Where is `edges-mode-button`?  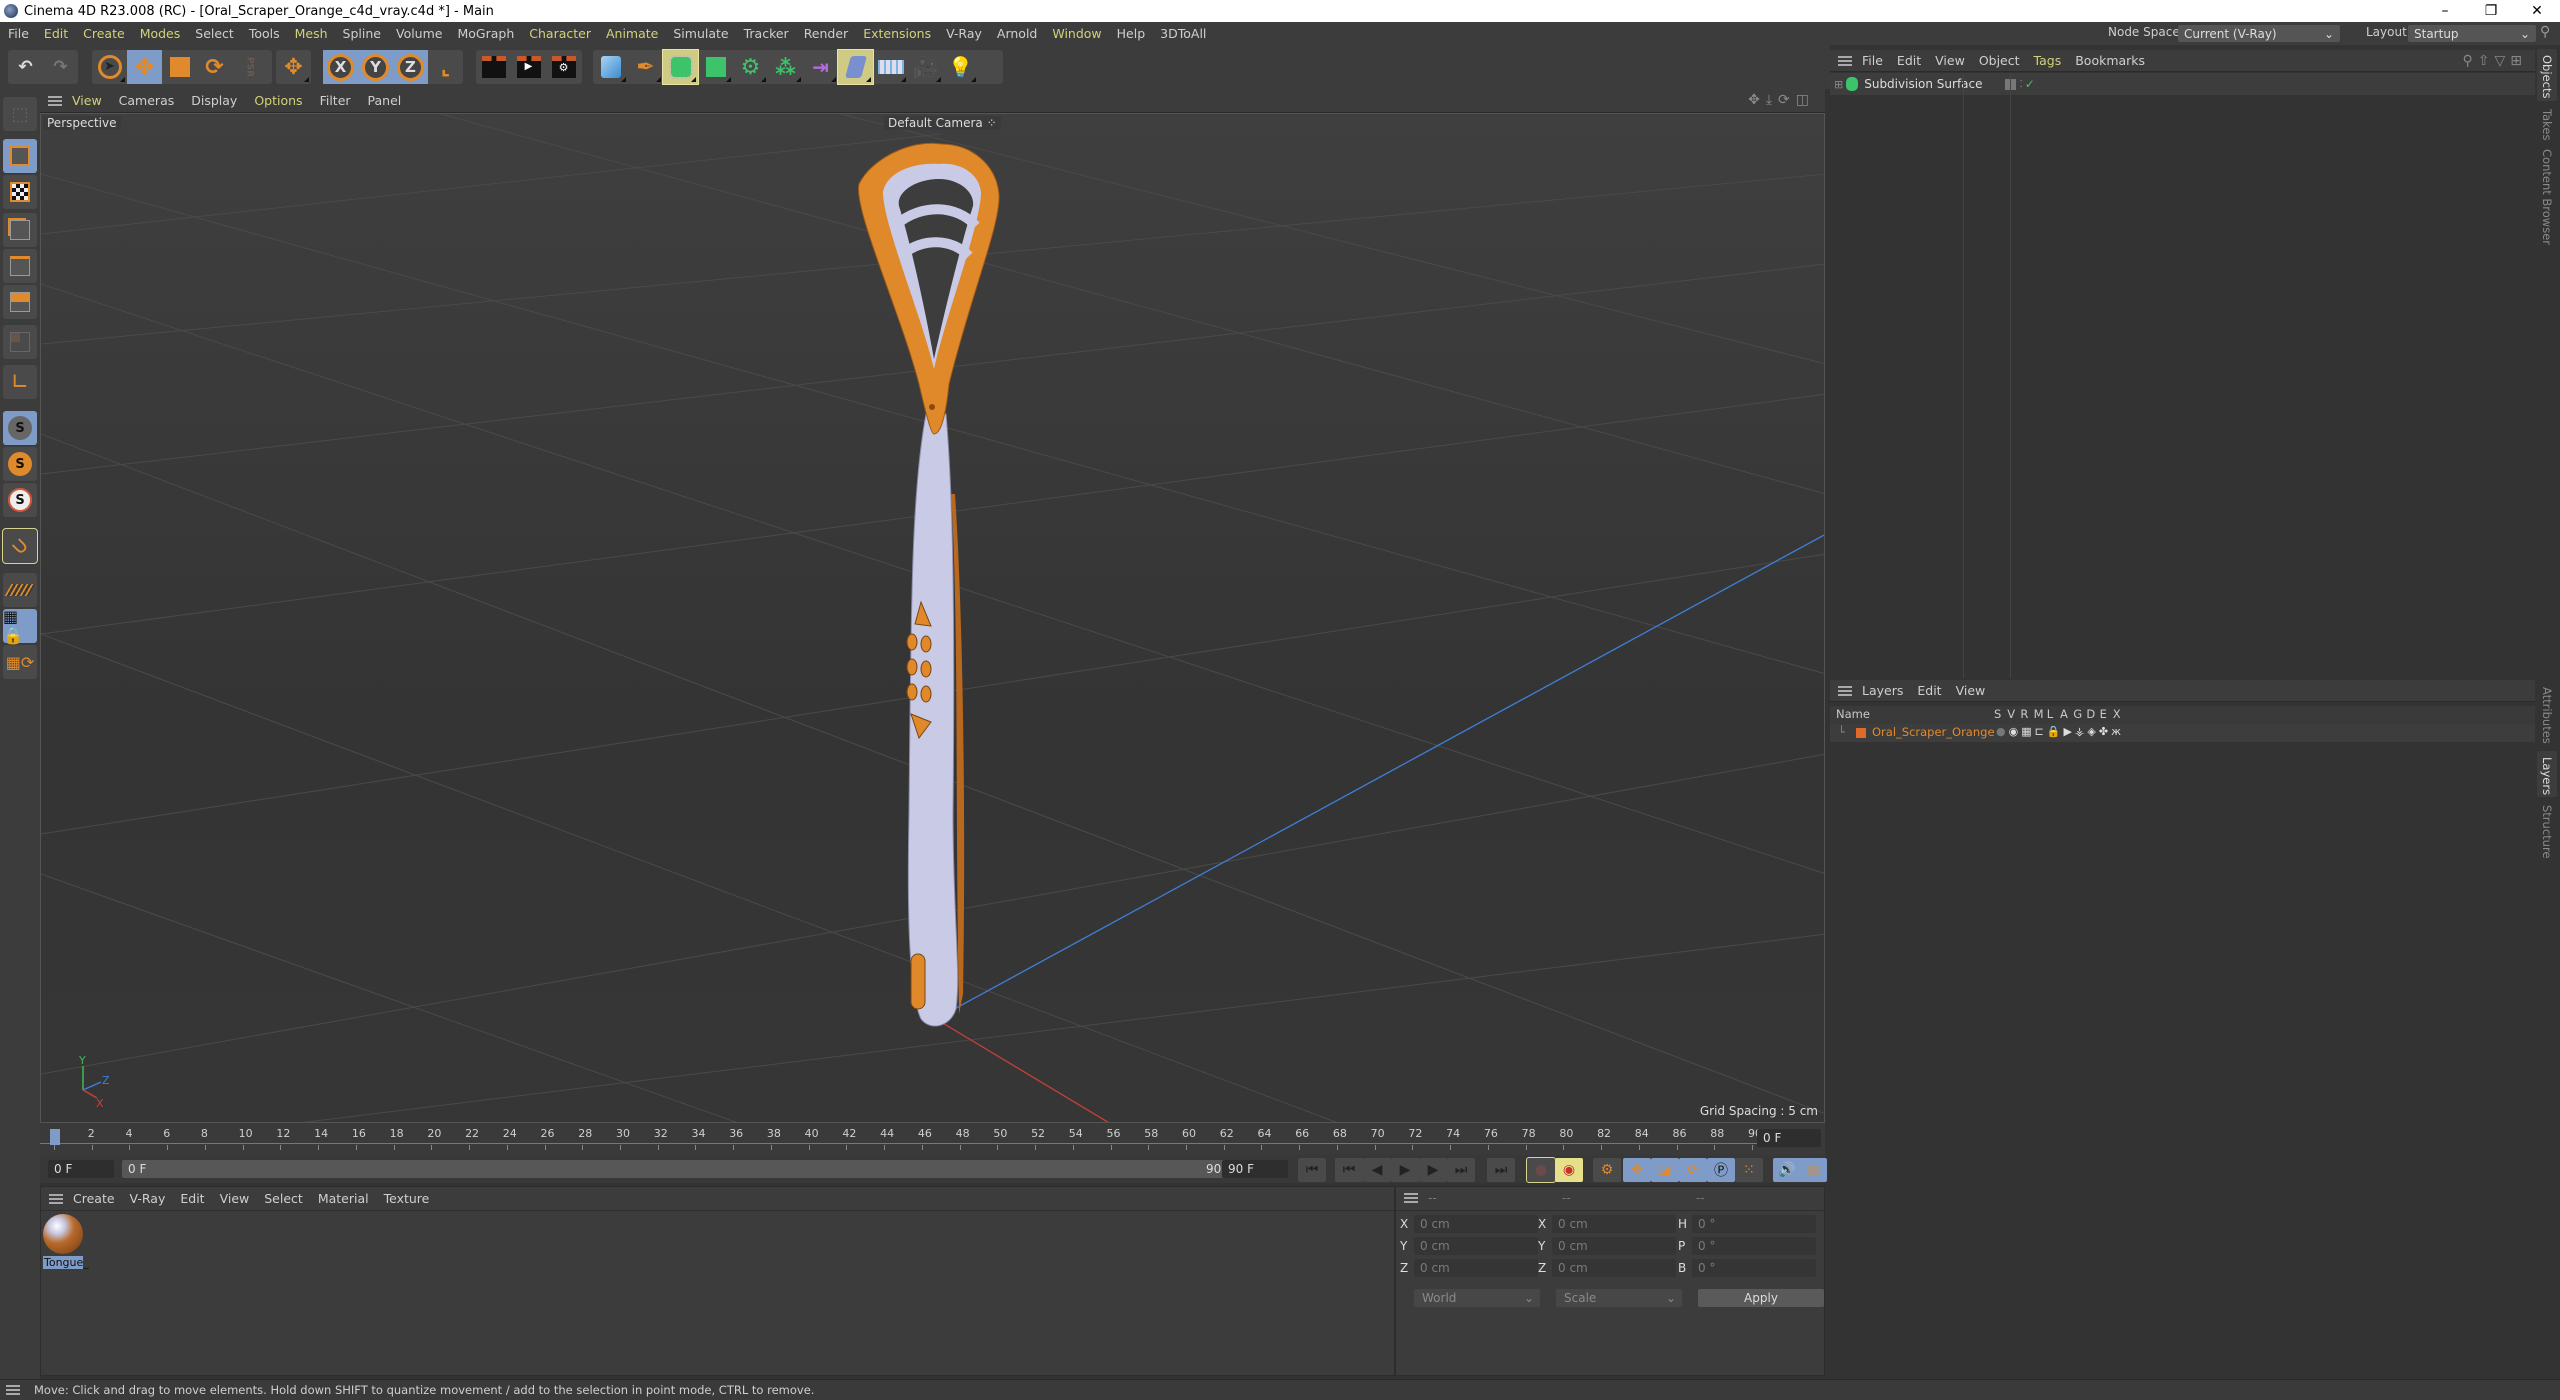
edges-mode-button is located at coordinates (20, 266).